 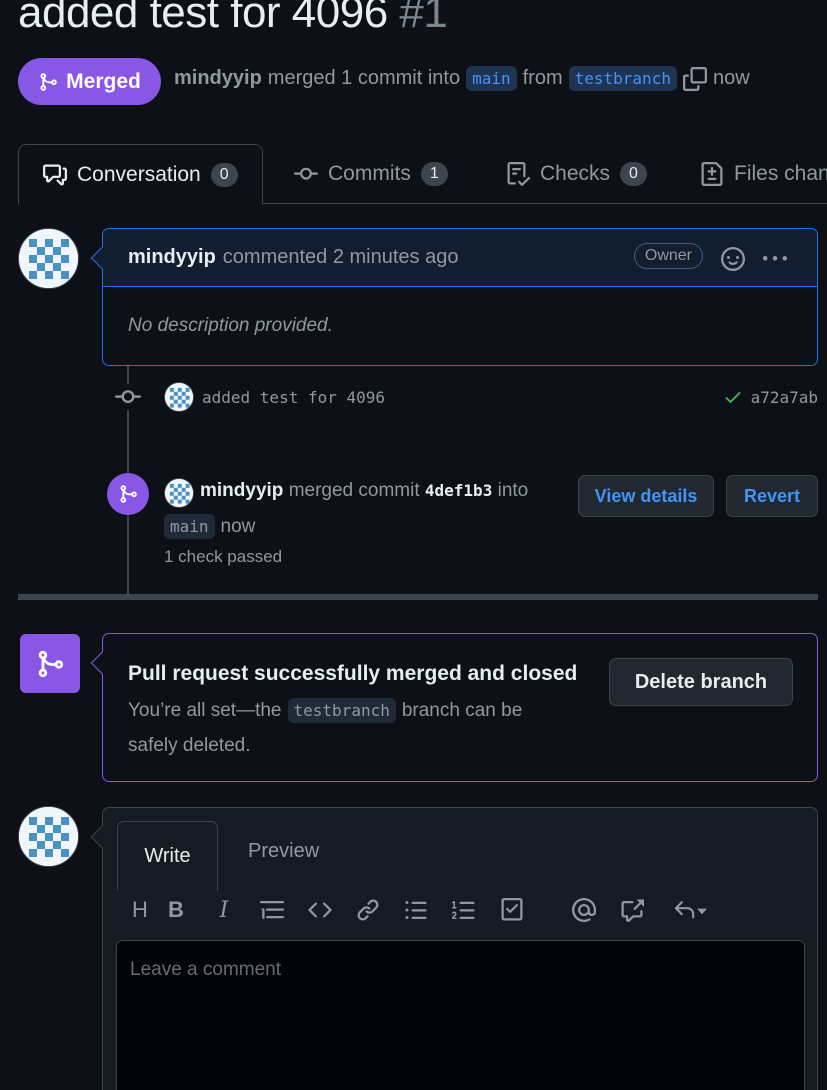 I want to click on revert-button: Revert, so click(x=772, y=496).